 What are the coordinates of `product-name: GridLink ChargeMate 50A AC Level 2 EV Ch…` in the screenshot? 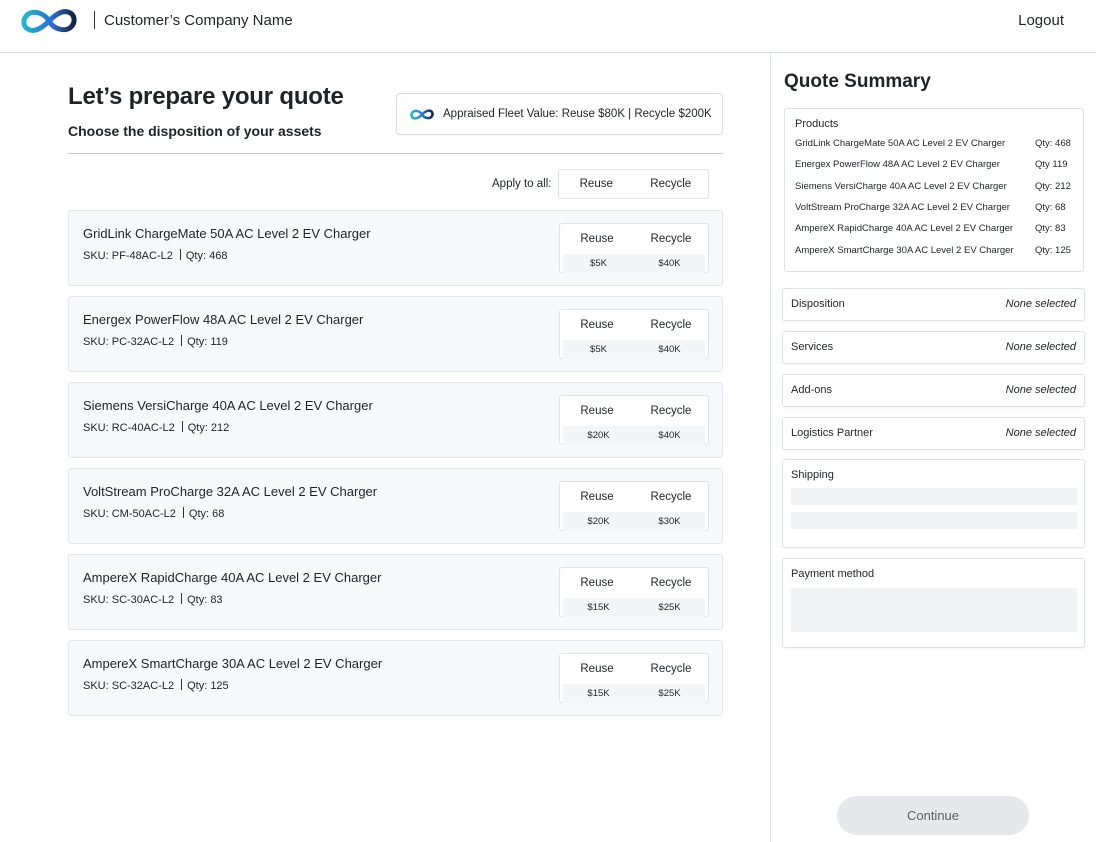 It's located at (227, 233).